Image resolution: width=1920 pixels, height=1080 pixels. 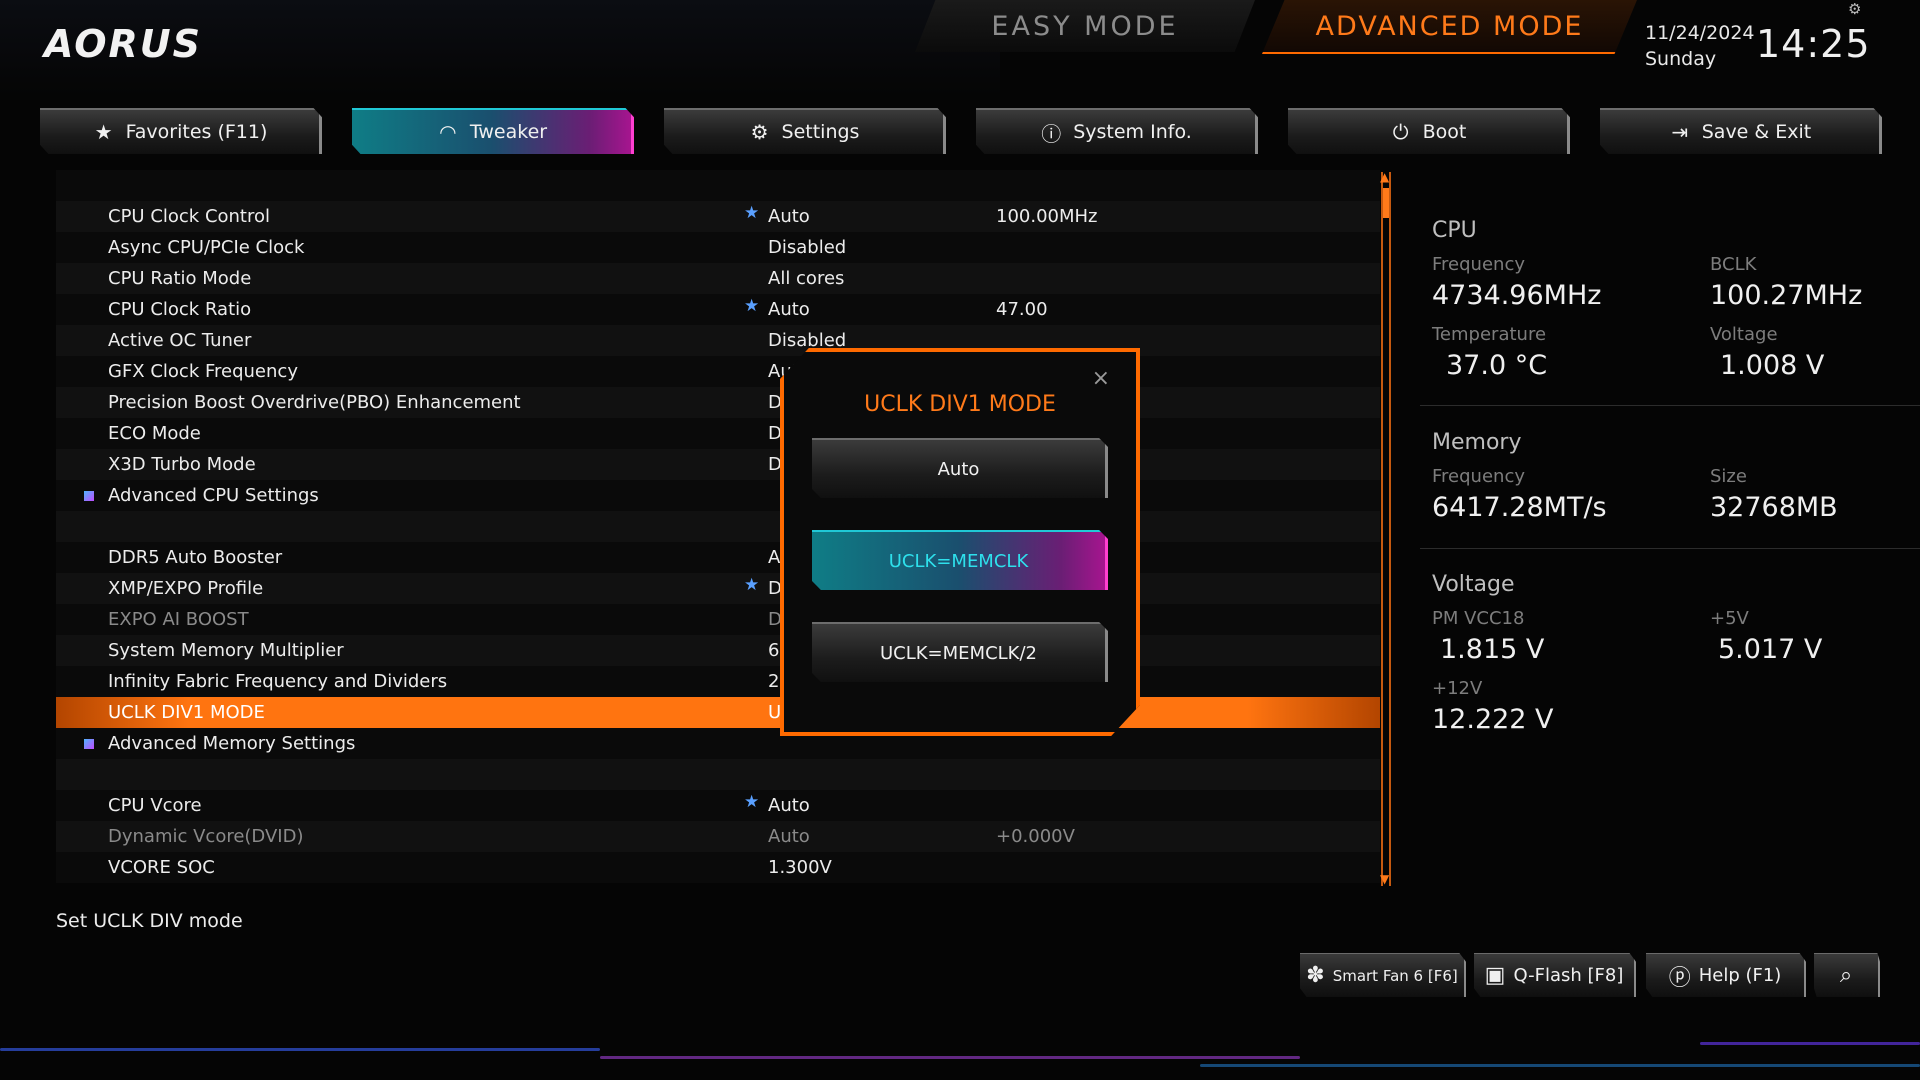 I want to click on setting-row: DDR5 Auto BoosterAuto, so click(x=718, y=557).